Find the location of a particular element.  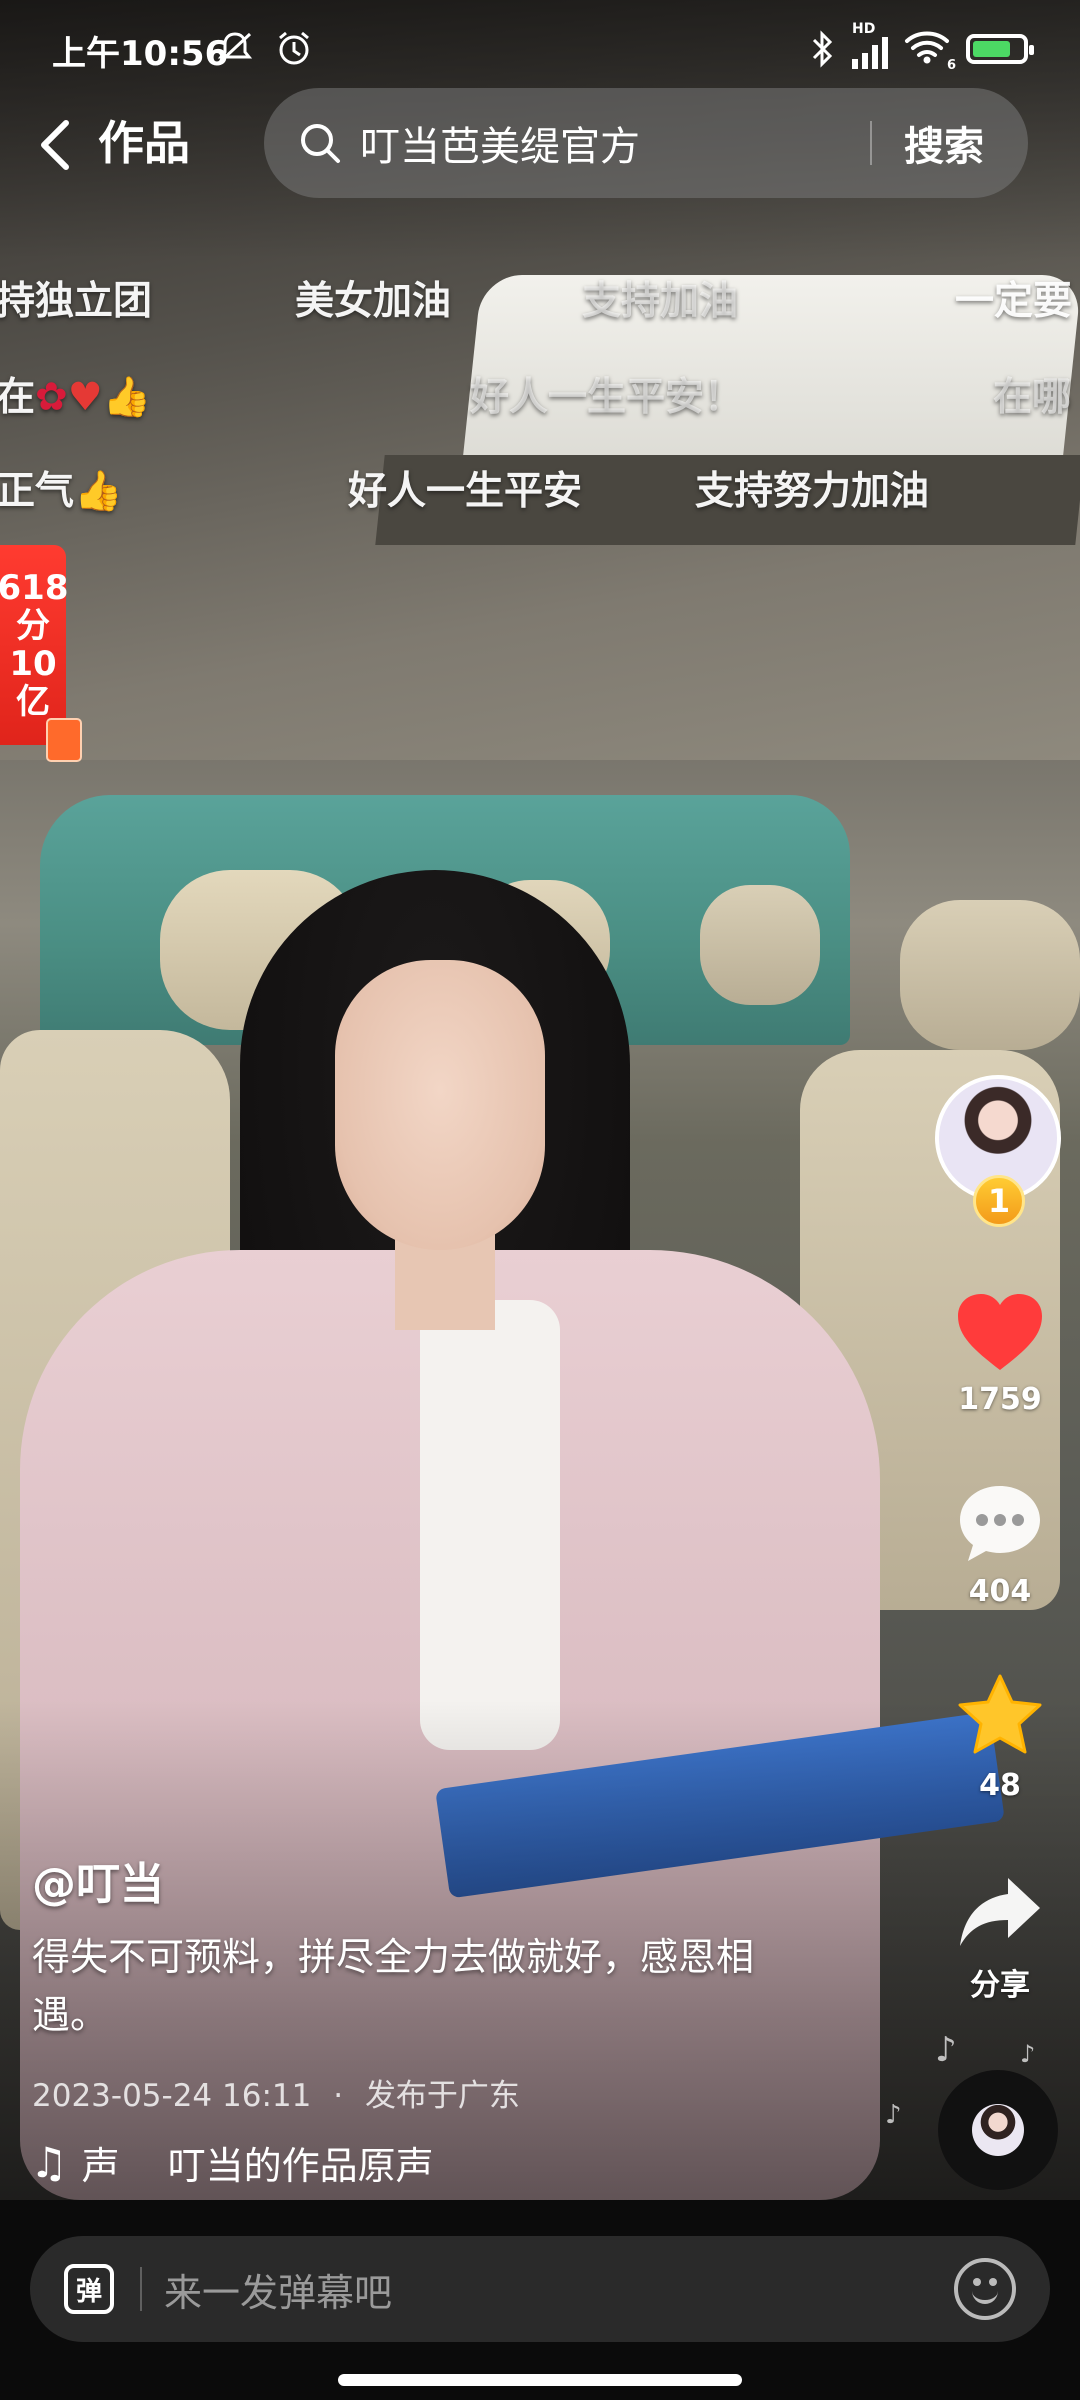

page-title: 作品 is located at coordinates (144, 143).